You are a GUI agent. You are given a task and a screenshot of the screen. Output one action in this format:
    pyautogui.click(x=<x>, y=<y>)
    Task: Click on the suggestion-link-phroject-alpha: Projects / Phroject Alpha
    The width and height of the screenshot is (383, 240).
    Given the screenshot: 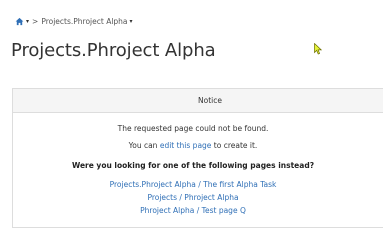 What is the action you would take?
    pyautogui.click(x=192, y=197)
    